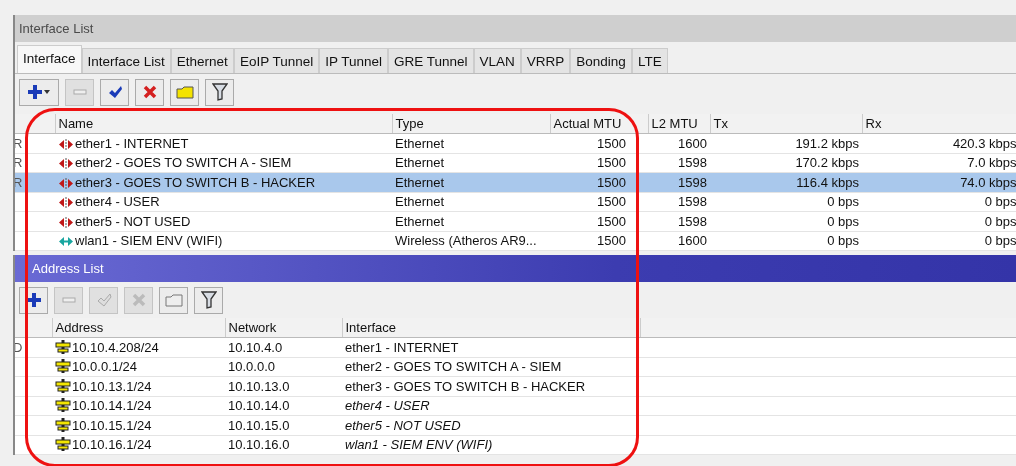 The image size is (1016, 466). I want to click on tab: GRE Tunnel, so click(431, 60).